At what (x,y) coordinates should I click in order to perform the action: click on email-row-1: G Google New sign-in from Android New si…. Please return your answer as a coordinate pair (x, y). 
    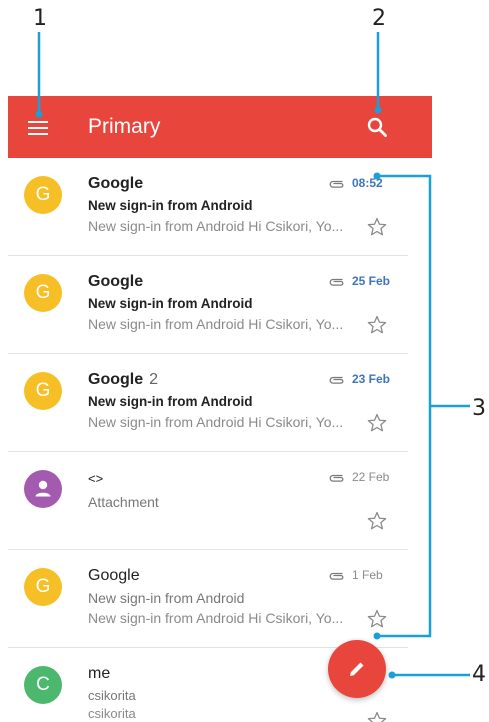
    Looking at the image, I should click on (208, 207).